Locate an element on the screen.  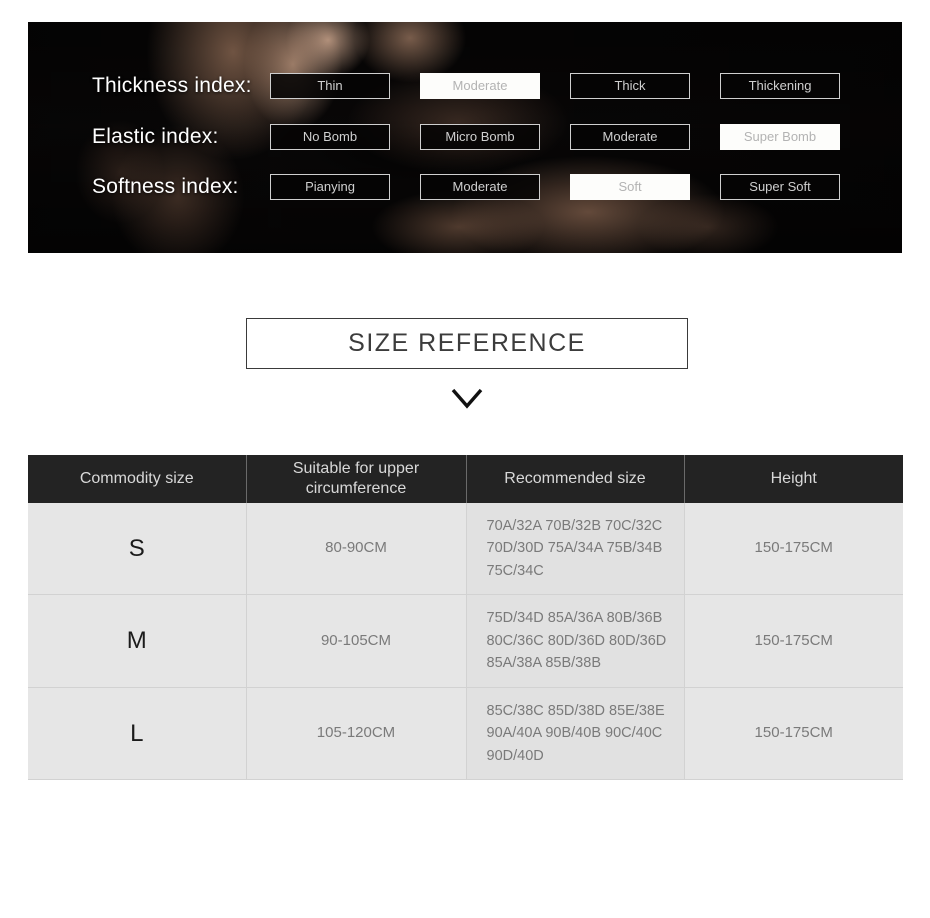
cell-commodity-size: M is located at coordinates (137, 641).